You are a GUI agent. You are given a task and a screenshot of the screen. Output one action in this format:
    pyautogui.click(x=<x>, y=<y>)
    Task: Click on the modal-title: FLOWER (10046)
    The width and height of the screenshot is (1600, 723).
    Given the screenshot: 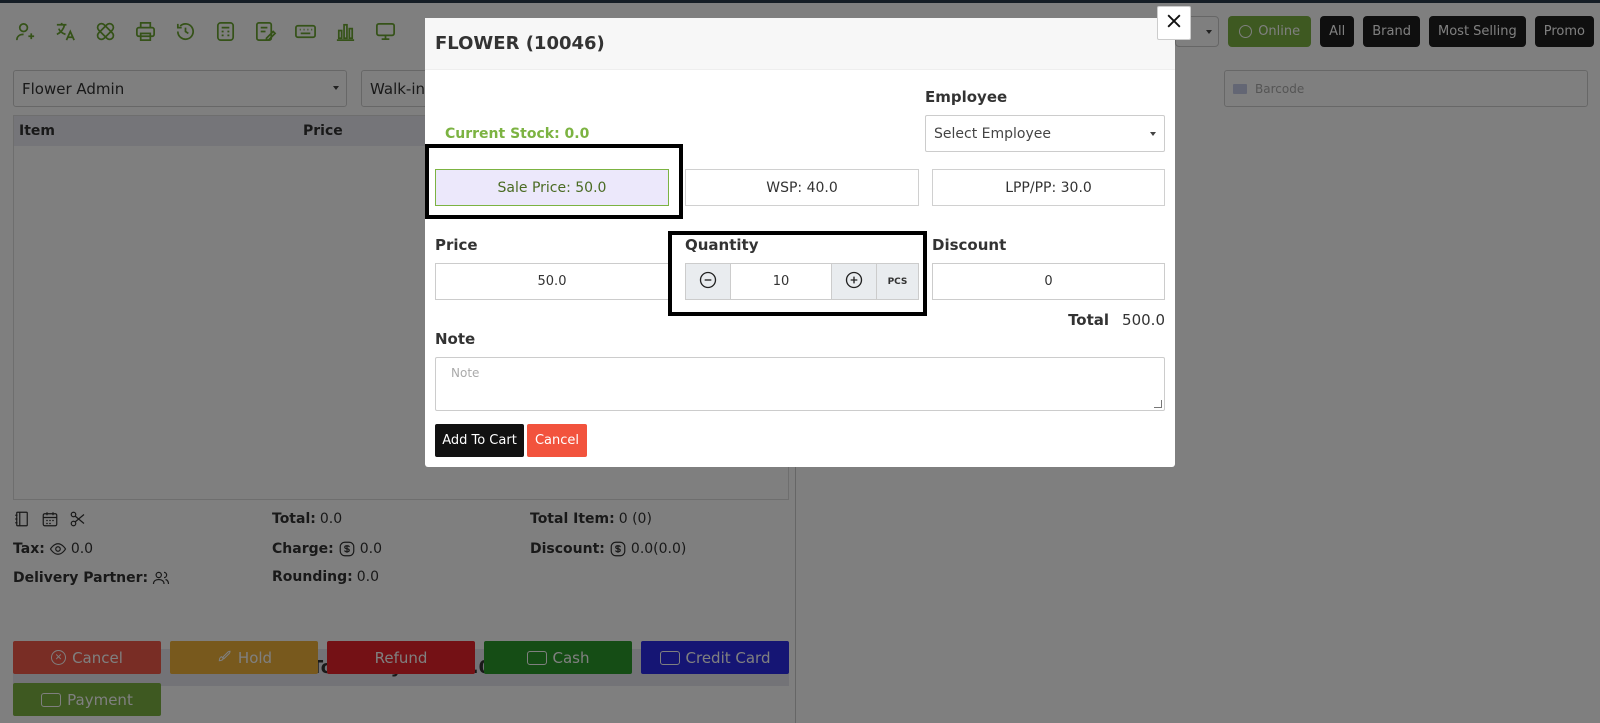 What is the action you would take?
    pyautogui.click(x=520, y=43)
    